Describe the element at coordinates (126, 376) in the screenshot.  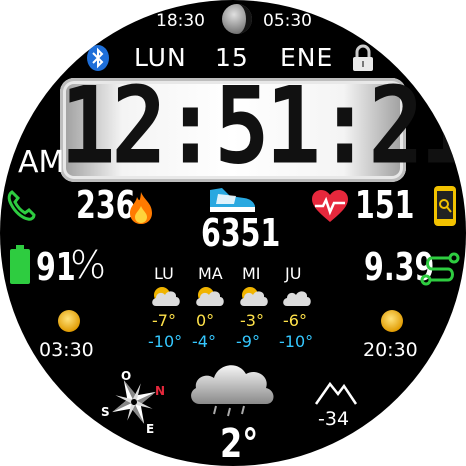
I see `compass-north-o: O` at that location.